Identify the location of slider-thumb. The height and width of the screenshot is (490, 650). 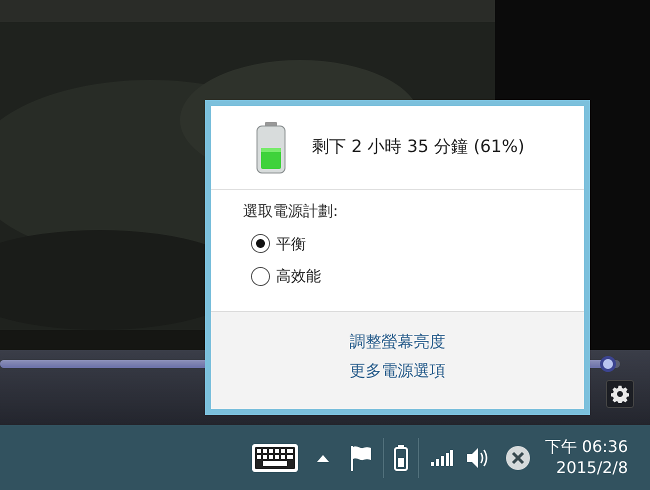
(608, 364).